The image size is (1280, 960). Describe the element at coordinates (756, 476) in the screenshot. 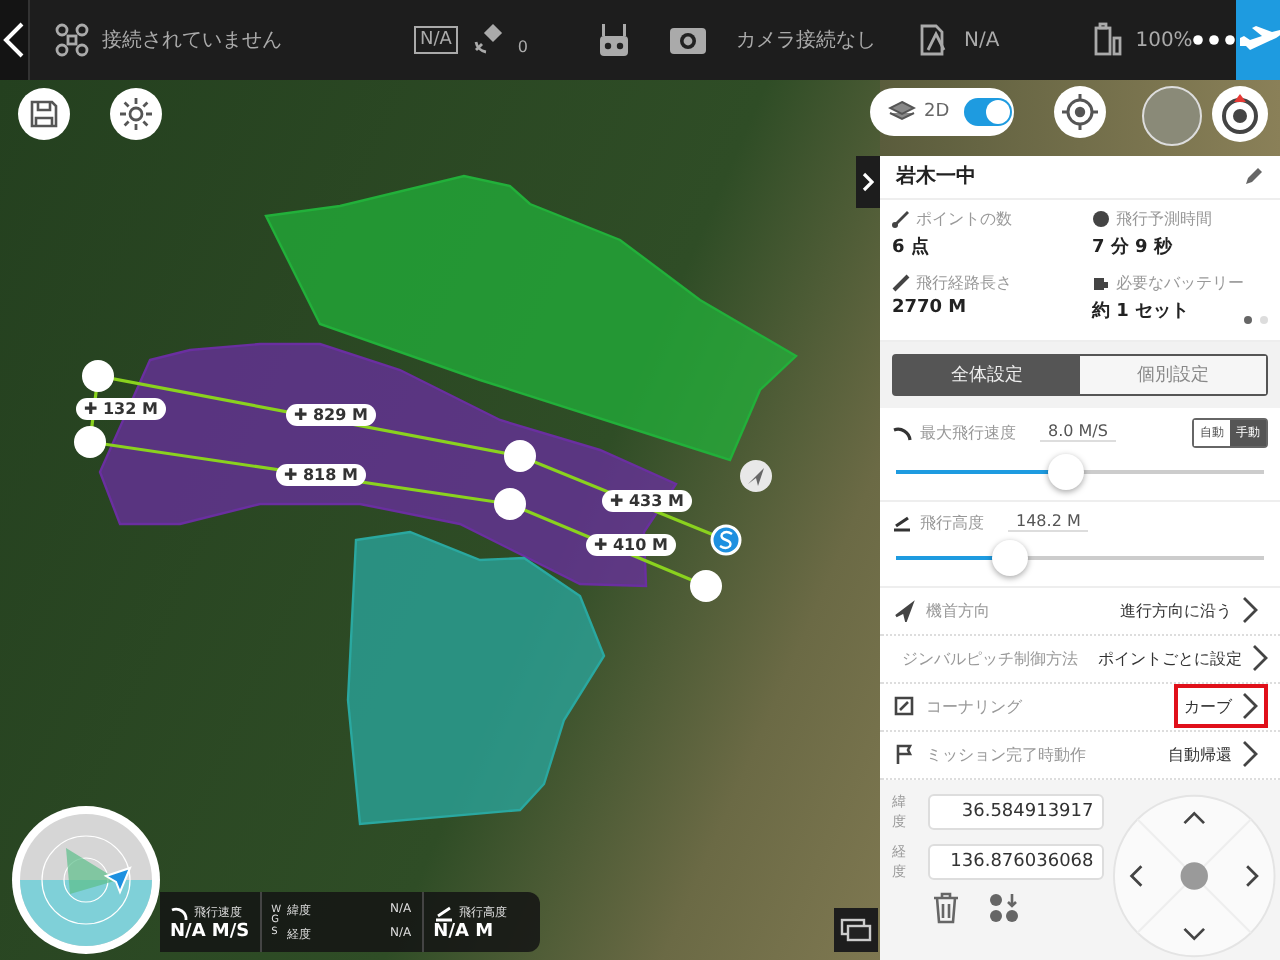

I see `home-point-icon` at that location.